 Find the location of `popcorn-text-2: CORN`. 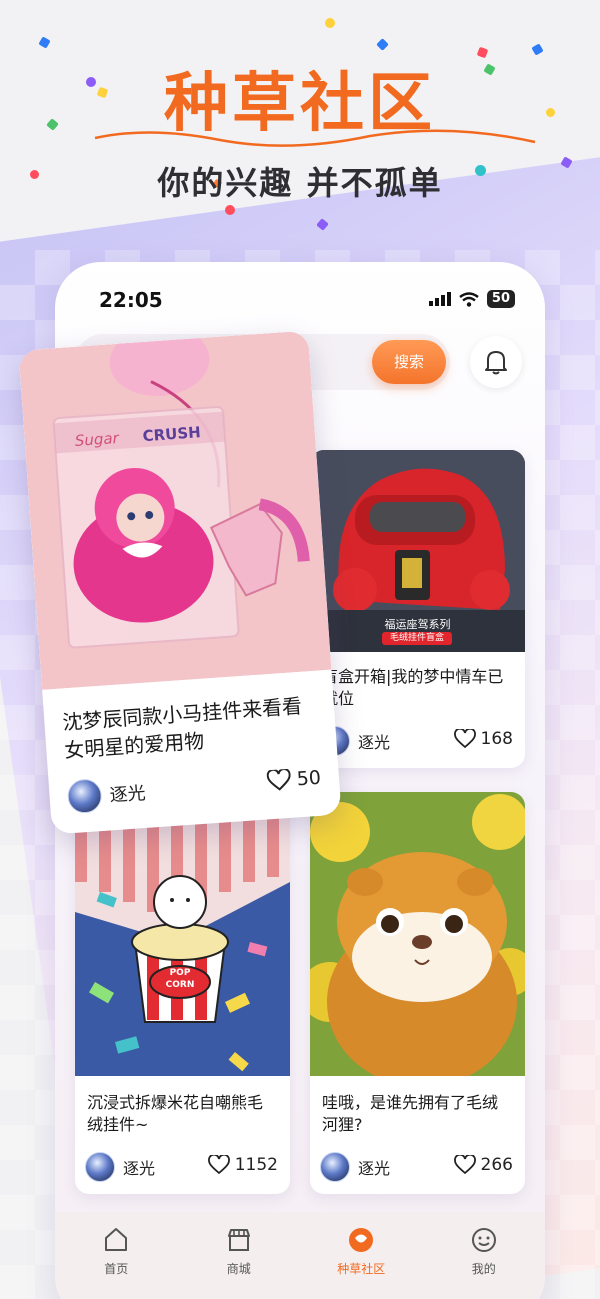

popcorn-text-2: CORN is located at coordinates (180, 985).